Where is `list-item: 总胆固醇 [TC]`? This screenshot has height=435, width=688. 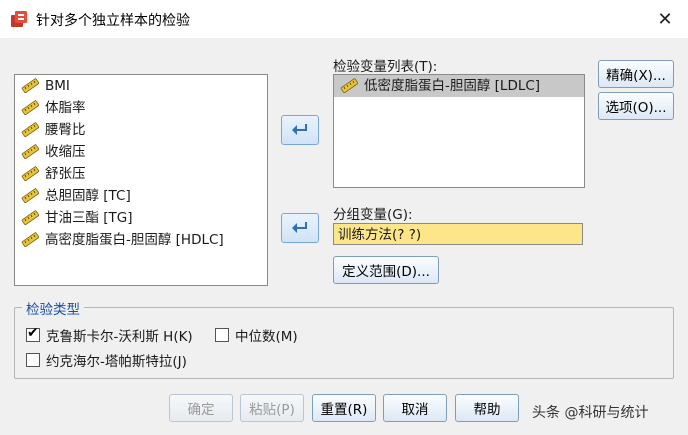 list-item: 总胆固醇 [TC] is located at coordinates (141, 196).